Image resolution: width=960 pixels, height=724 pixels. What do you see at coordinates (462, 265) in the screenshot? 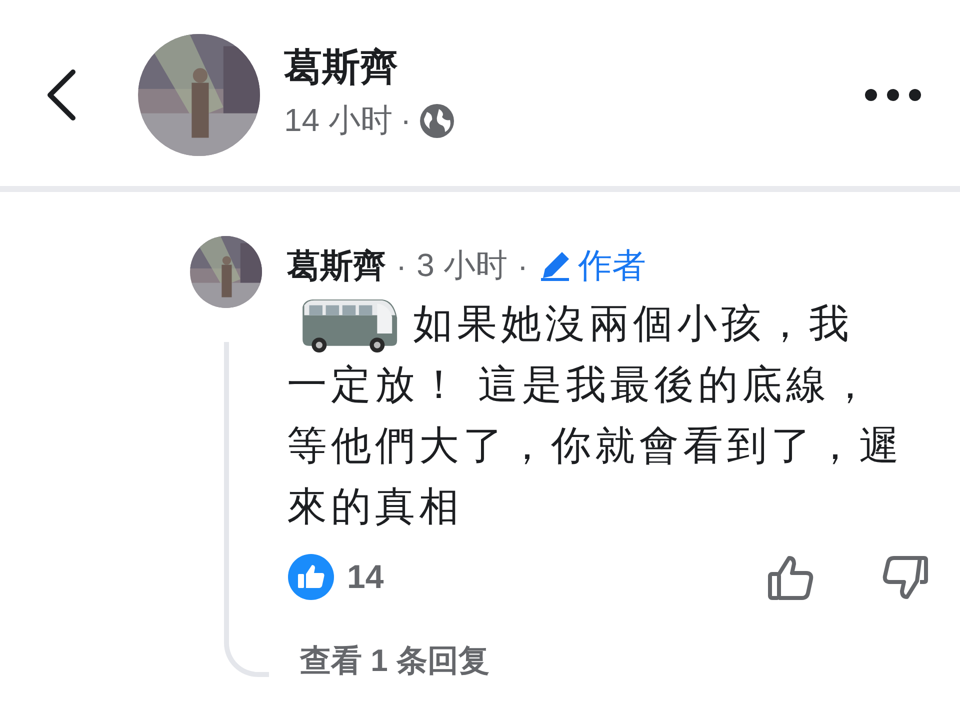
I see `comment-time: 3 小时` at bounding box center [462, 265].